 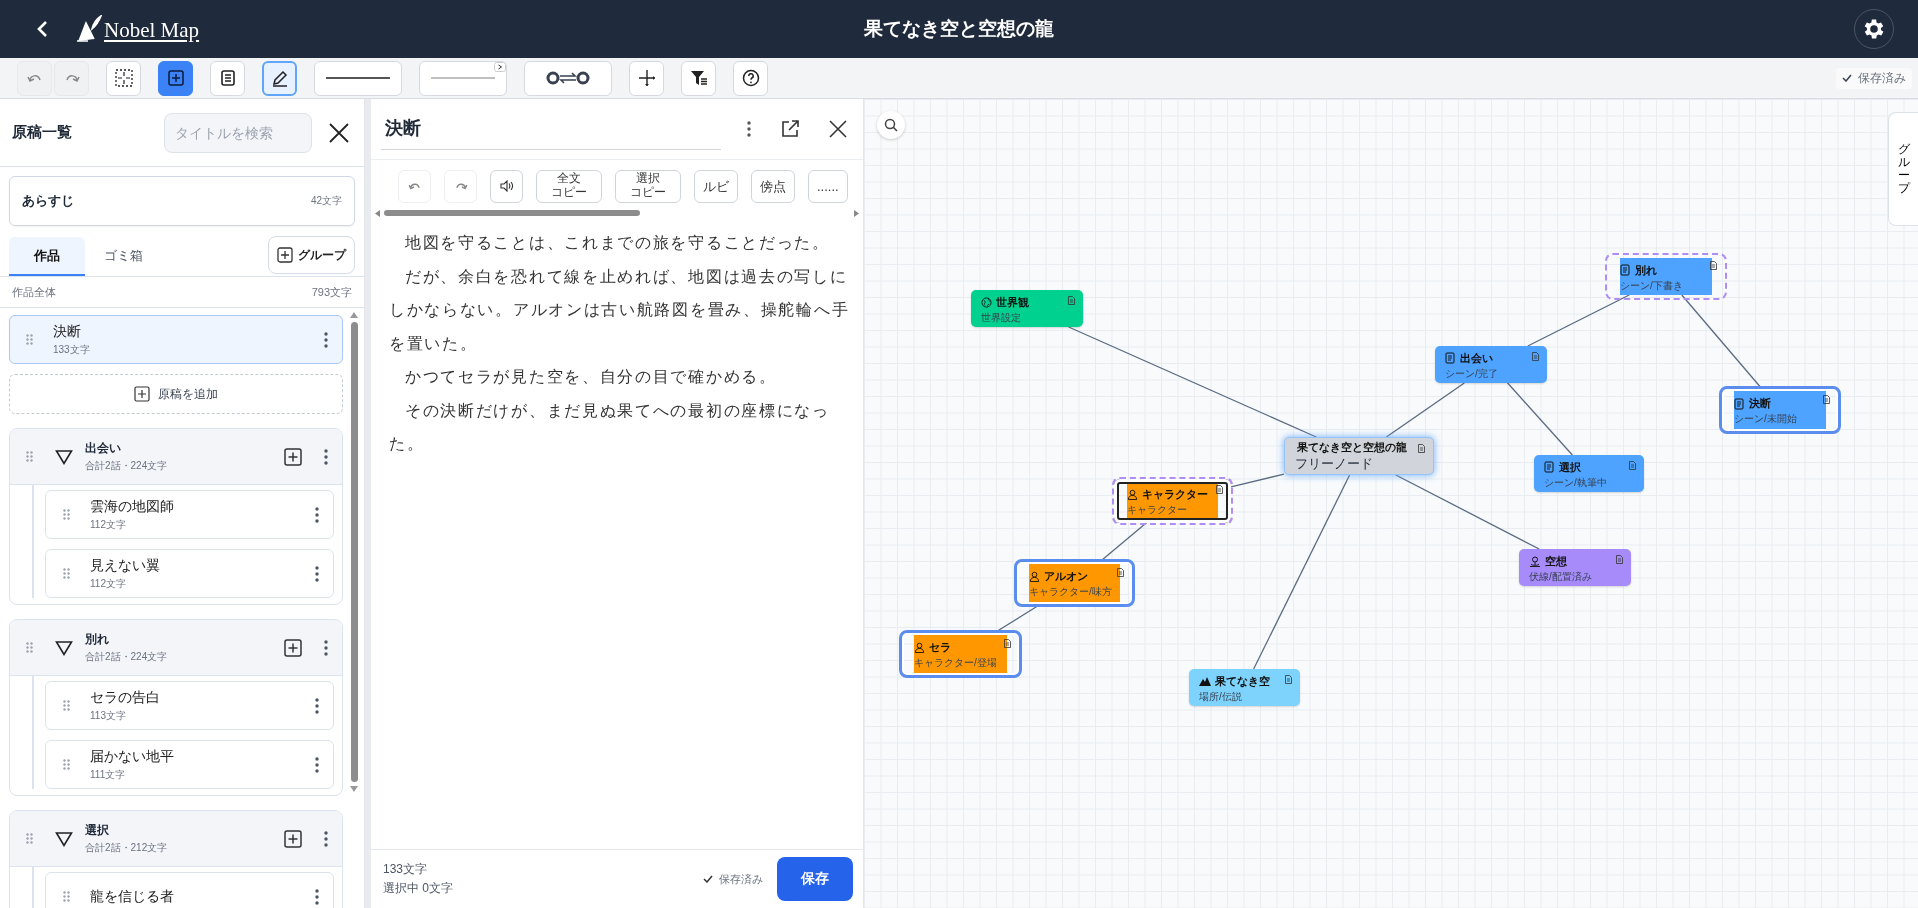 I want to click on summary-label: 作品全体, so click(x=34, y=292).